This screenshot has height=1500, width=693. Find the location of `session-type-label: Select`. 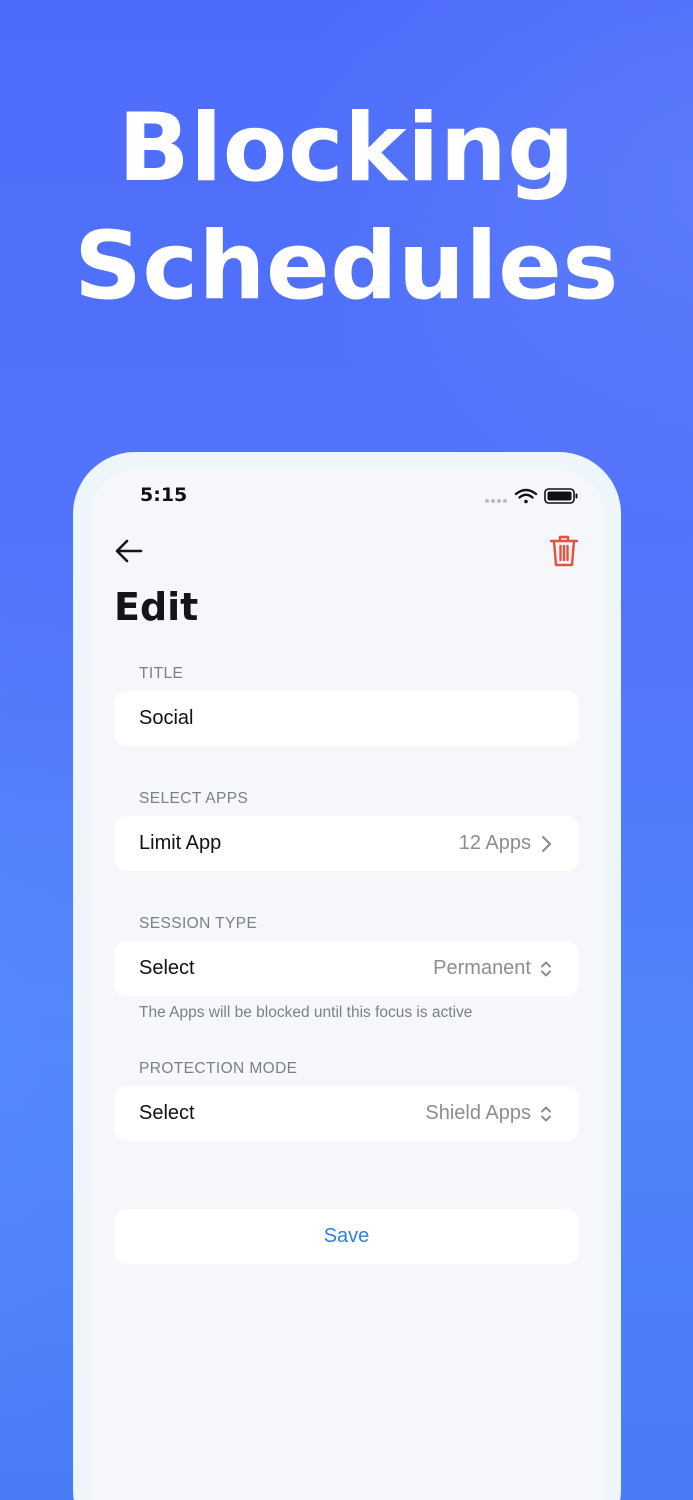

session-type-label: Select is located at coordinates (167, 968).